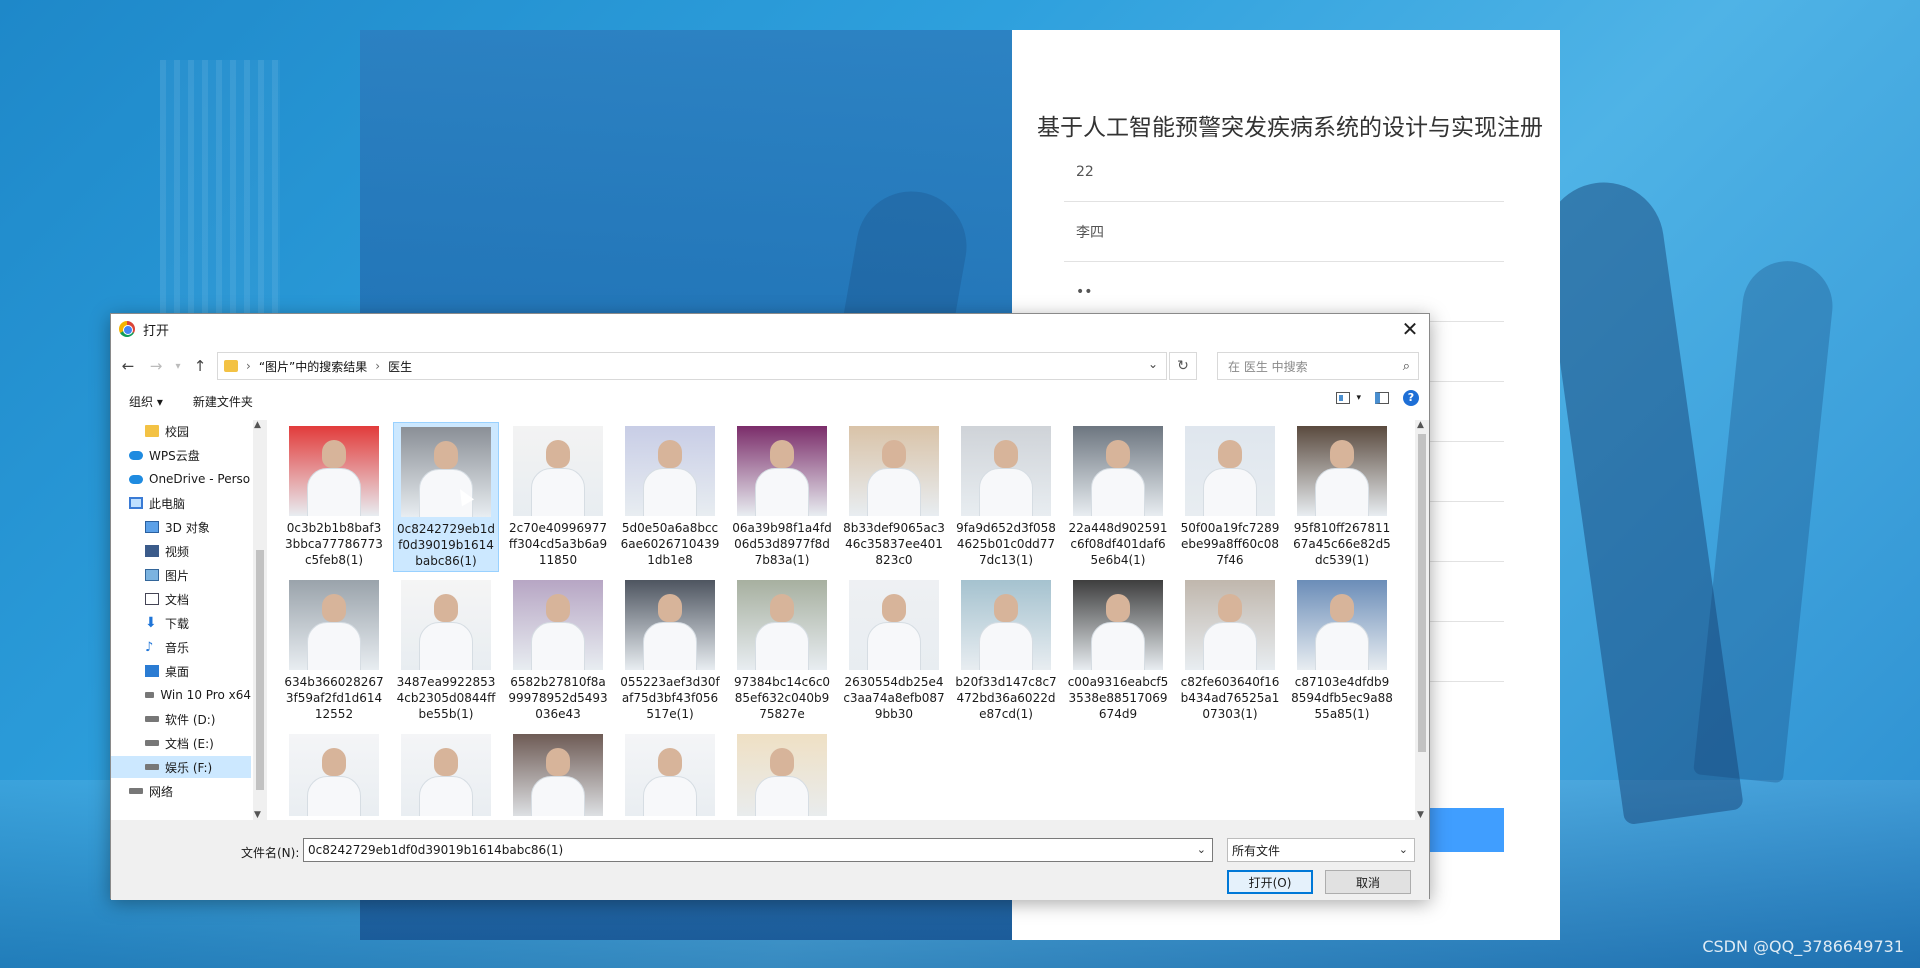 The width and height of the screenshot is (1920, 968). I want to click on forward-arrow-icon: →, so click(156, 366).